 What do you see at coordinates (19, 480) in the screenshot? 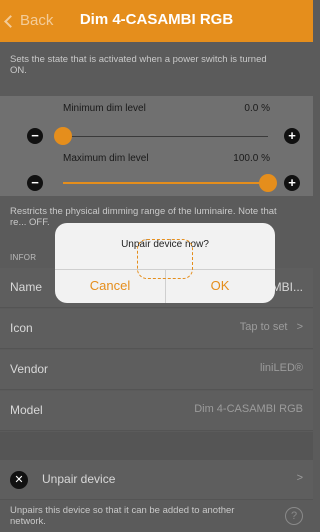
I see `close-circle-icon: ✕` at bounding box center [19, 480].